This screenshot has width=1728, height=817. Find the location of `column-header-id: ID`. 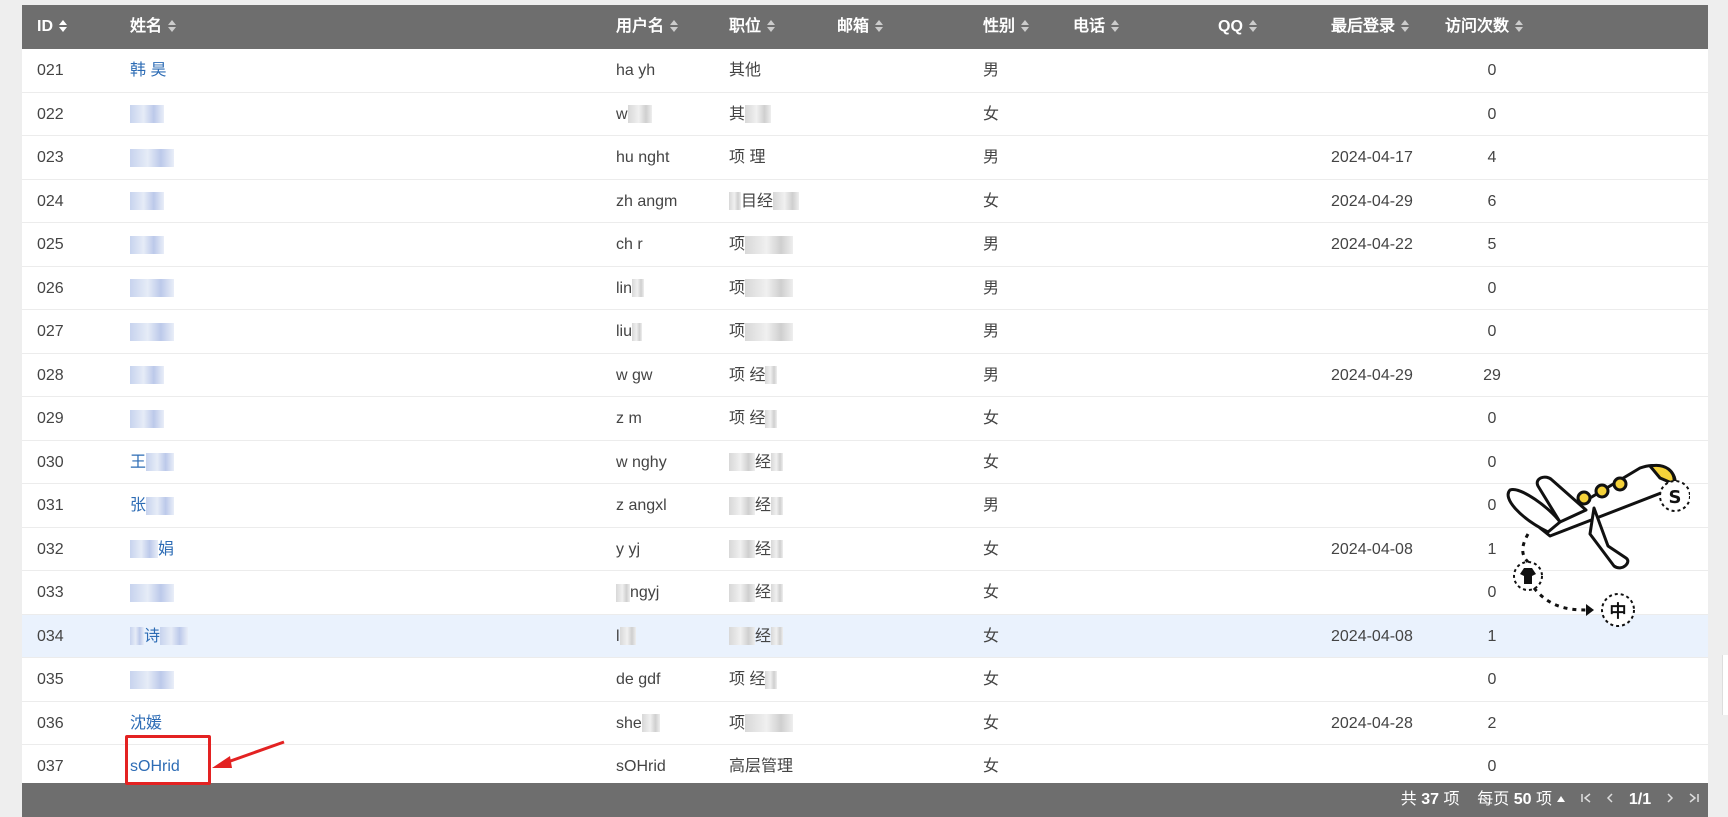

column-header-id: ID is located at coordinates (52, 27).